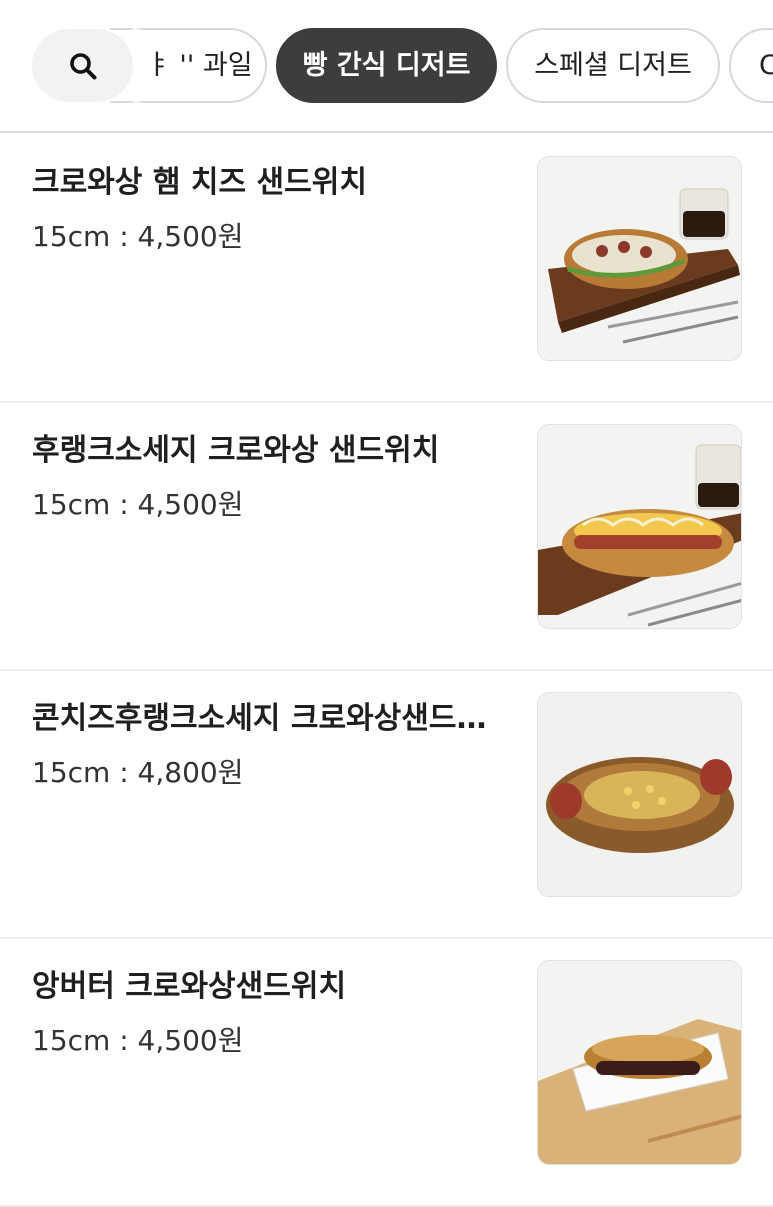  What do you see at coordinates (267, 718) in the screenshot?
I see `menu-item-name: 콘치즈후랭크소세지 크로와상샌드위치` at bounding box center [267, 718].